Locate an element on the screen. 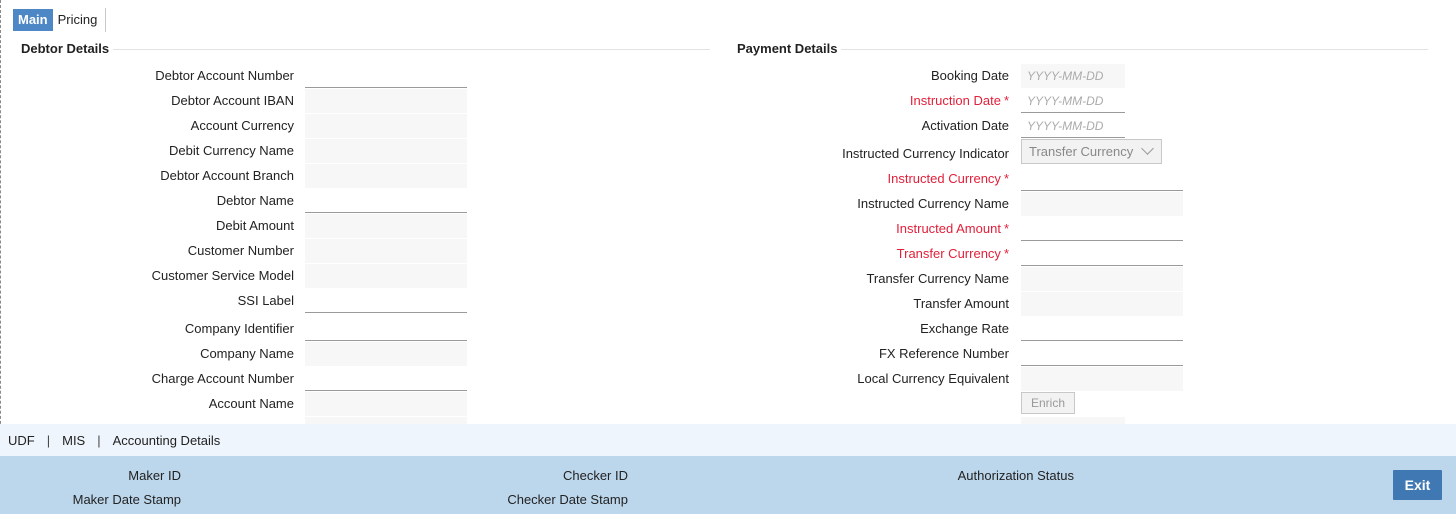 The image size is (1456, 514). maker-id-label: Maker ID is located at coordinates (154, 475).